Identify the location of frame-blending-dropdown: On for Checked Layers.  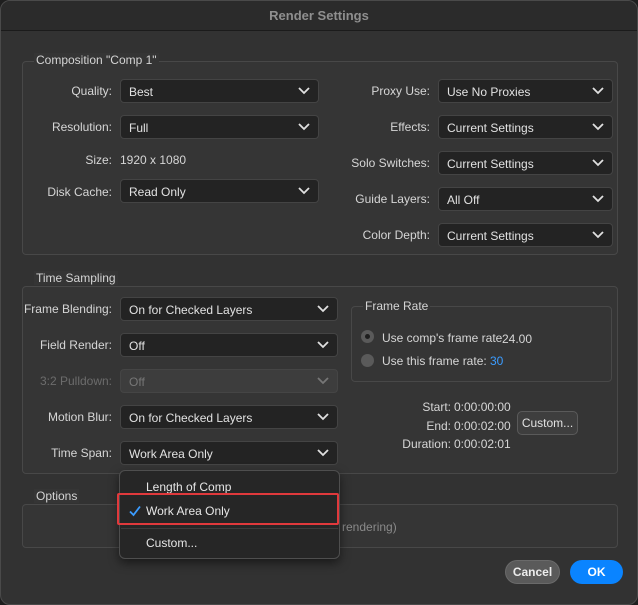
(229, 309).